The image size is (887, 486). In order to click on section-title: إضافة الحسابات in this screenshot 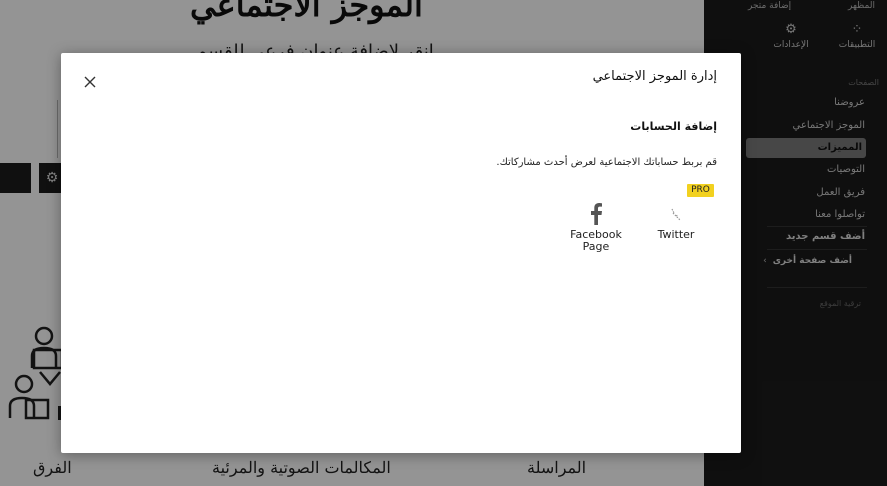, I will do `click(673, 126)`.